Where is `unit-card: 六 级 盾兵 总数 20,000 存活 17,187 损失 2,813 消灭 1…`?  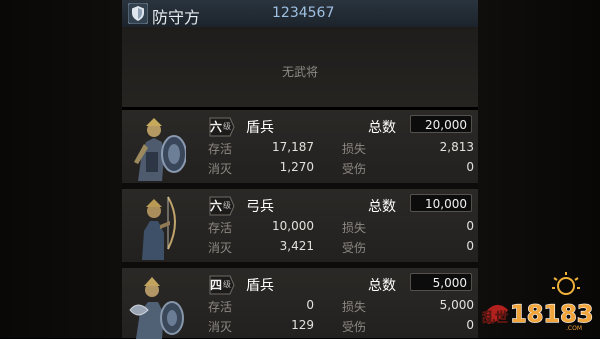 unit-card: 六 级 盾兵 总数 20,000 存活 17,187 损失 2,813 消灭 1… is located at coordinates (300, 146).